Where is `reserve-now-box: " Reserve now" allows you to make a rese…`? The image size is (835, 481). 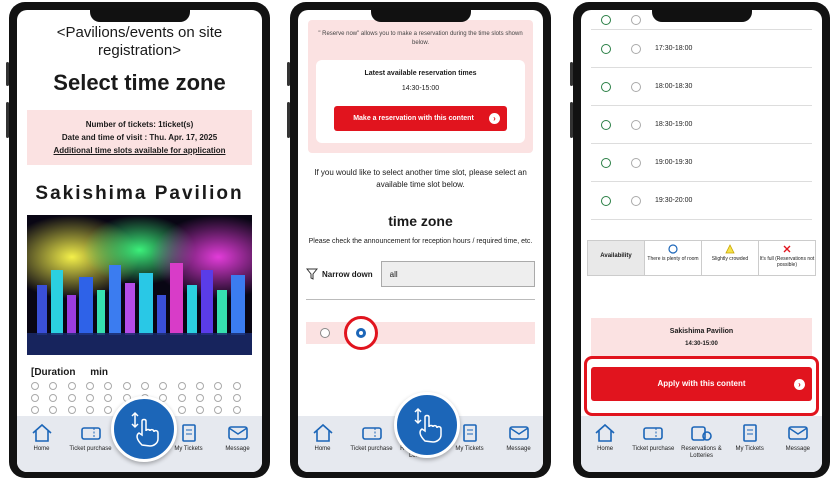
reserve-now-box: " Reserve now" allows you to make a rese… is located at coordinates (420, 86).